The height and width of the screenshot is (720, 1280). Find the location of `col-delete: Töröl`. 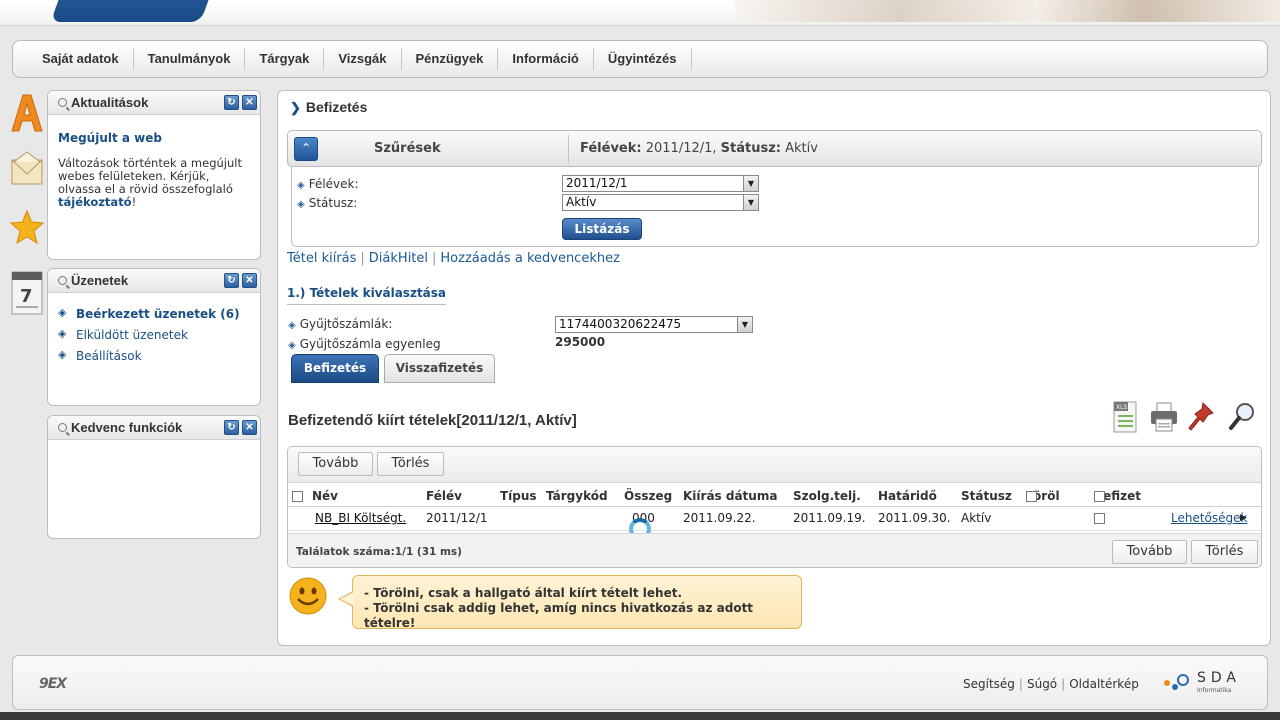

col-delete: Töröl is located at coordinates (1043, 496).